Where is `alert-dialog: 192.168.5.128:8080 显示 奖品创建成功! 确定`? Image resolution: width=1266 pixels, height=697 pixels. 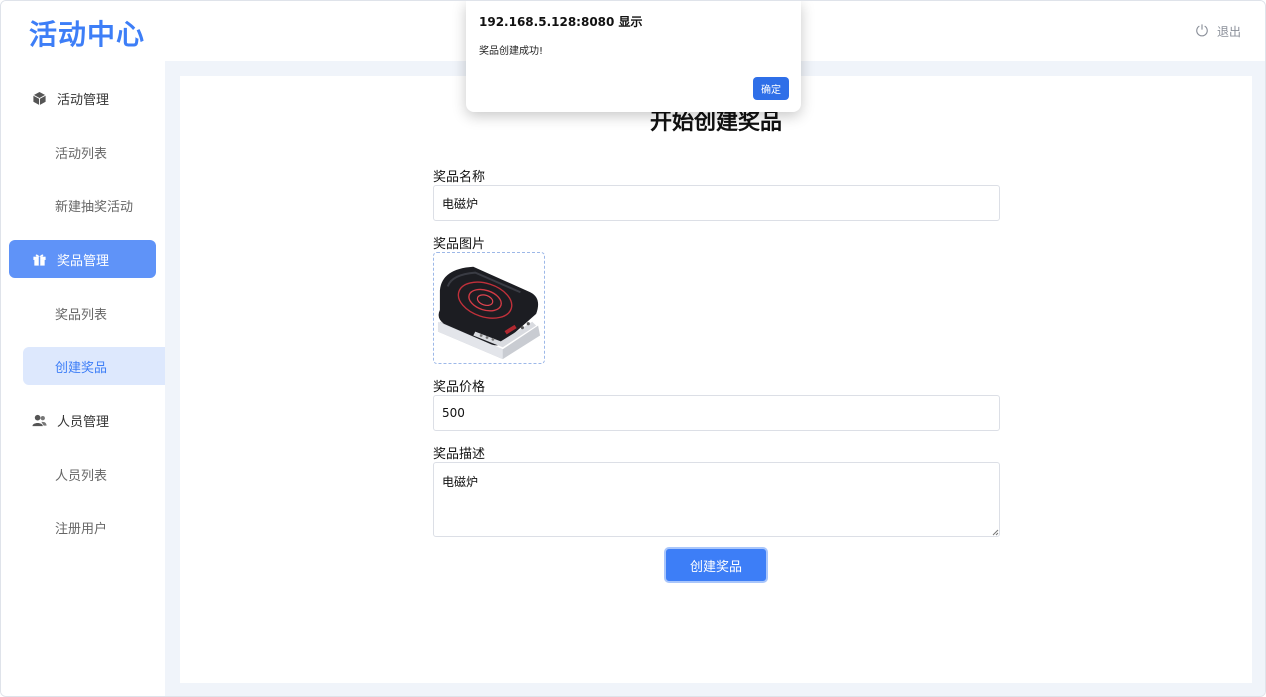 alert-dialog: 192.168.5.128:8080 显示 奖品创建成功! 确定 is located at coordinates (633, 56).